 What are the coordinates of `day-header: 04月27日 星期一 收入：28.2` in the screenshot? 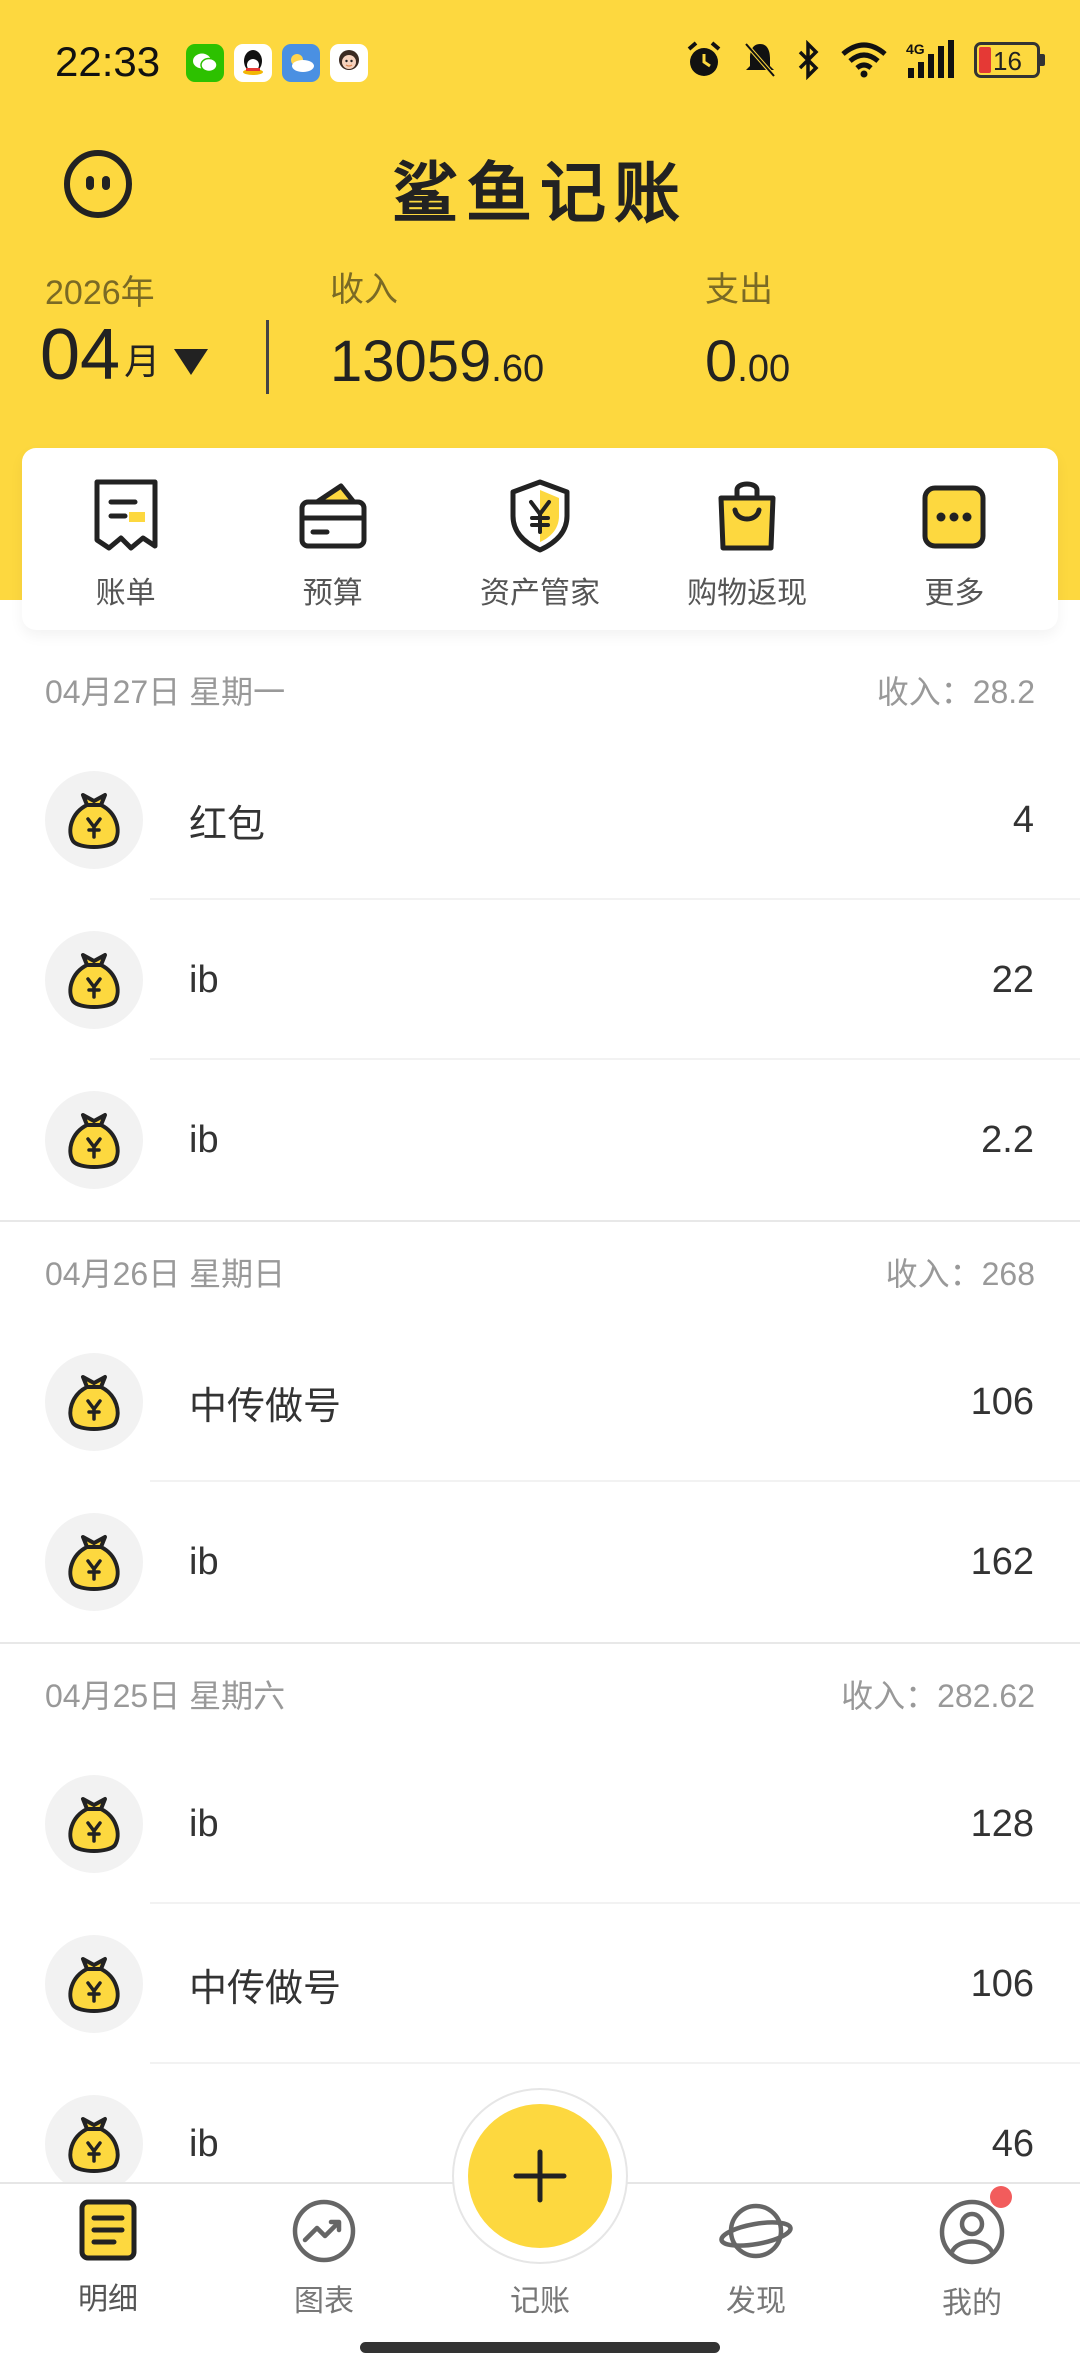 It's located at (540, 690).